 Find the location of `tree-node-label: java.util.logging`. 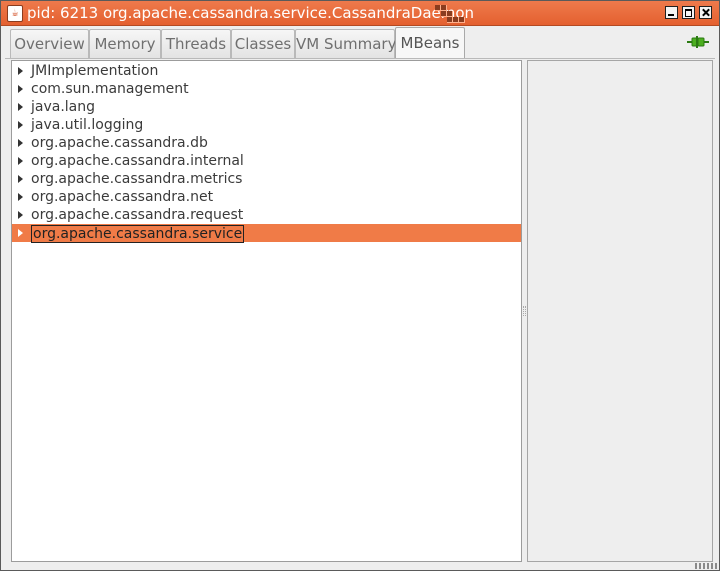

tree-node-label: java.util.logging is located at coordinates (87, 125).